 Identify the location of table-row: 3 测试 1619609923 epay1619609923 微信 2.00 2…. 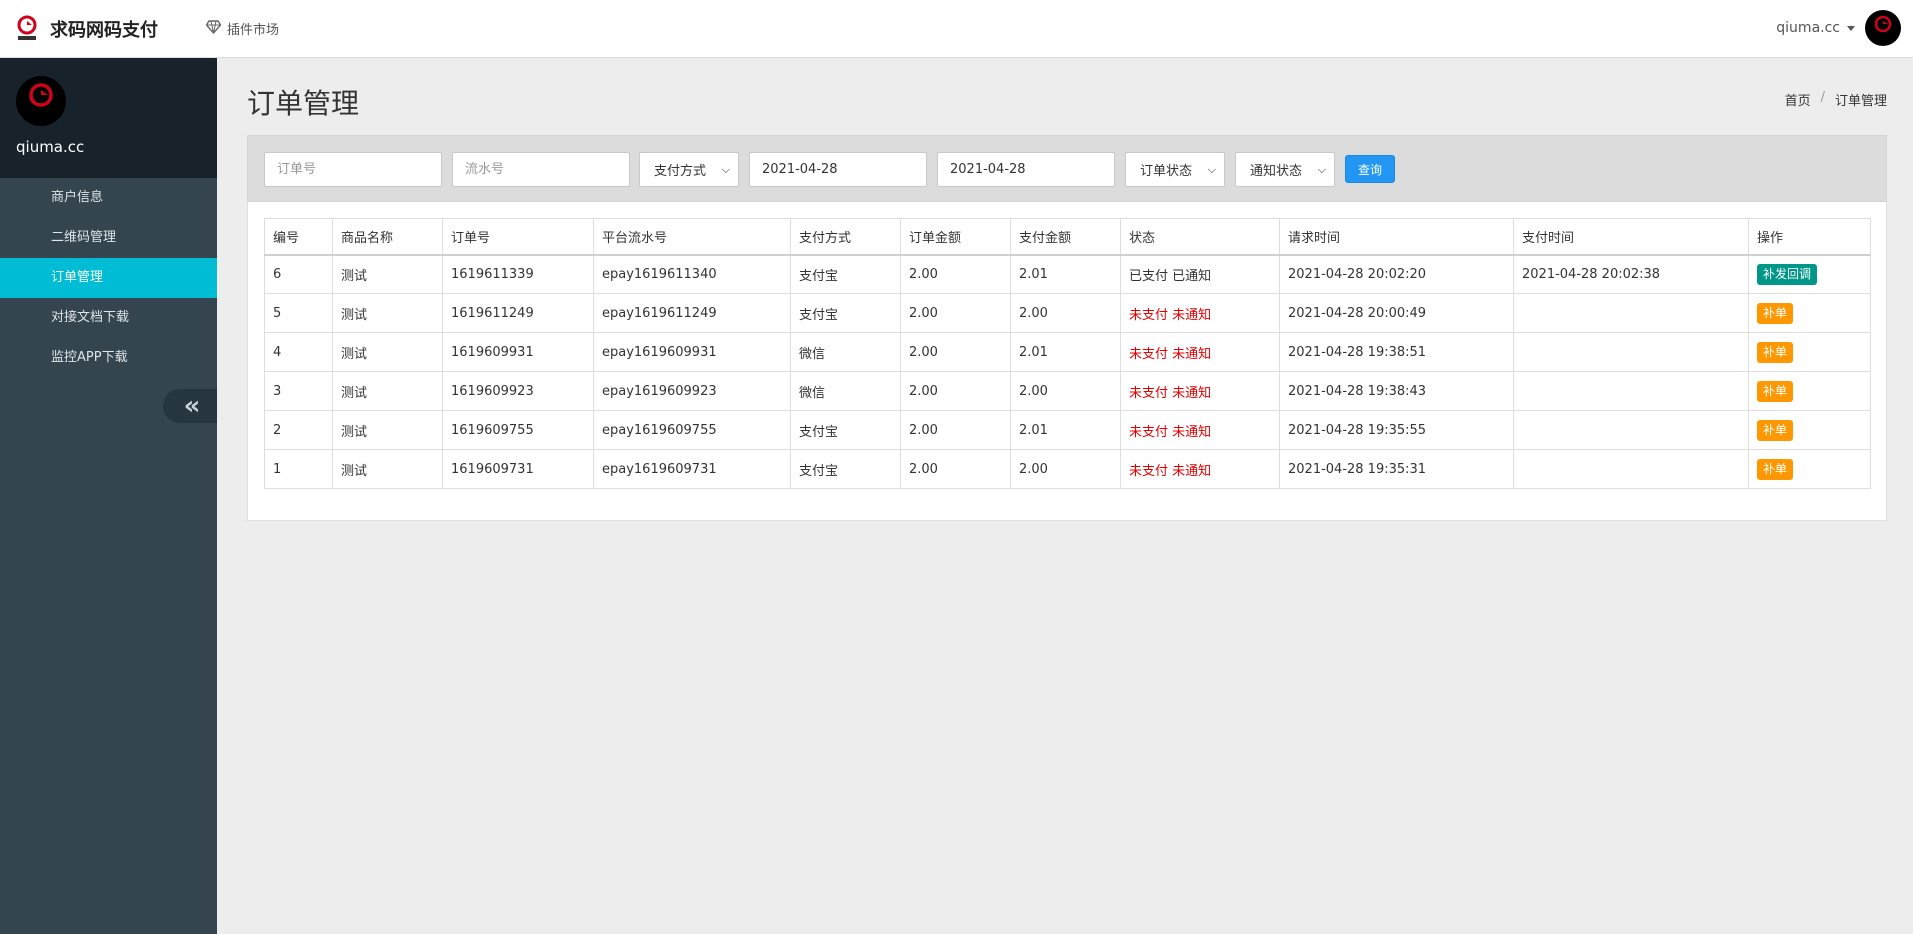
(1067, 391).